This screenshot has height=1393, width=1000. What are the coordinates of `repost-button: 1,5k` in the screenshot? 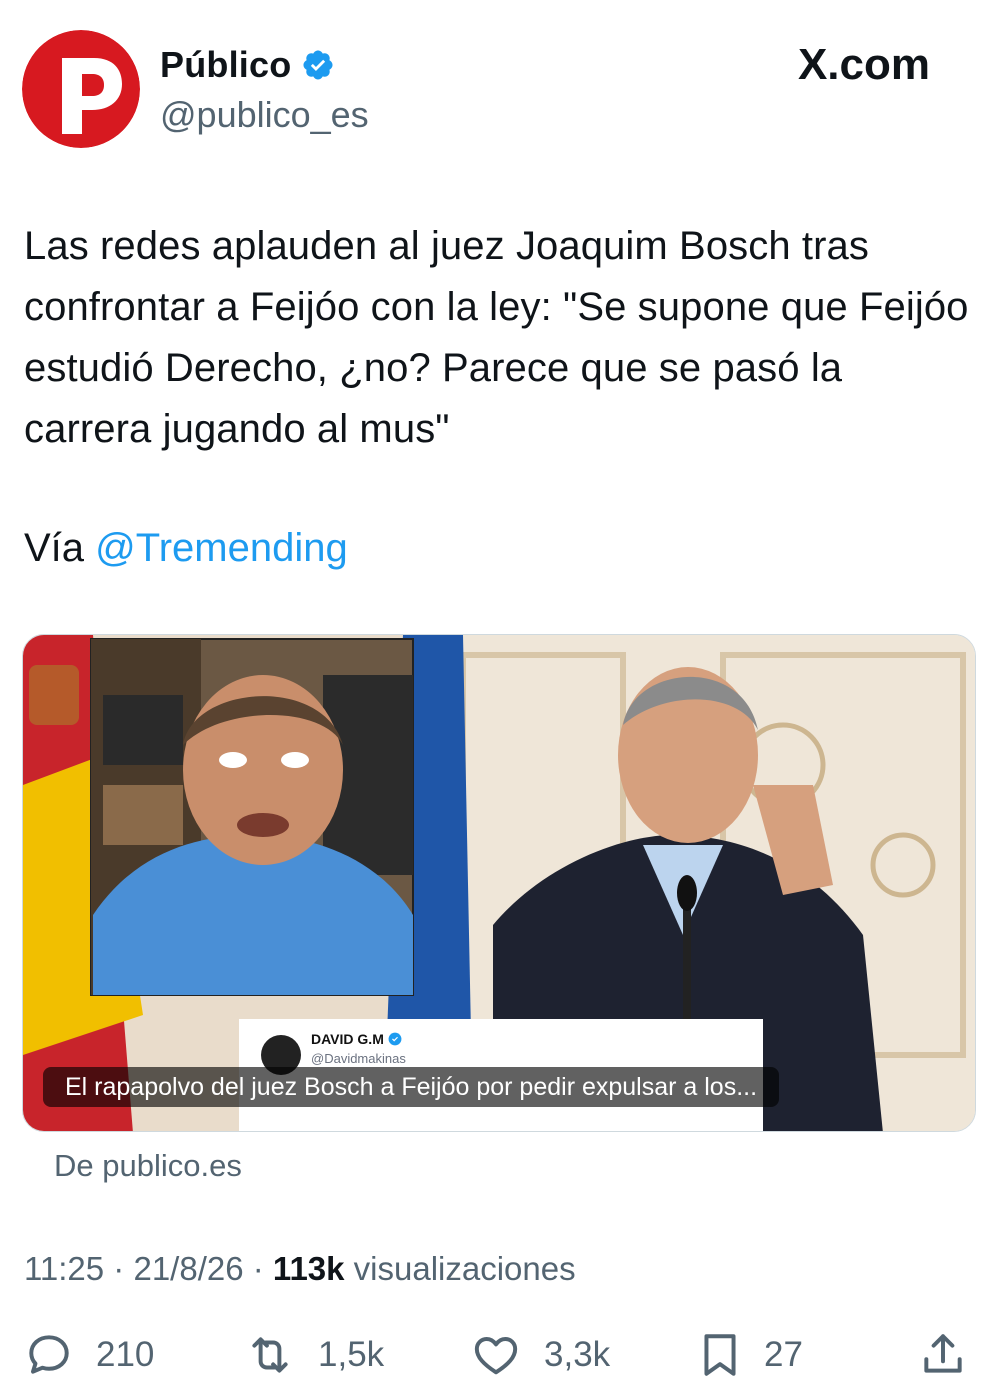 It's located at (314, 1355).